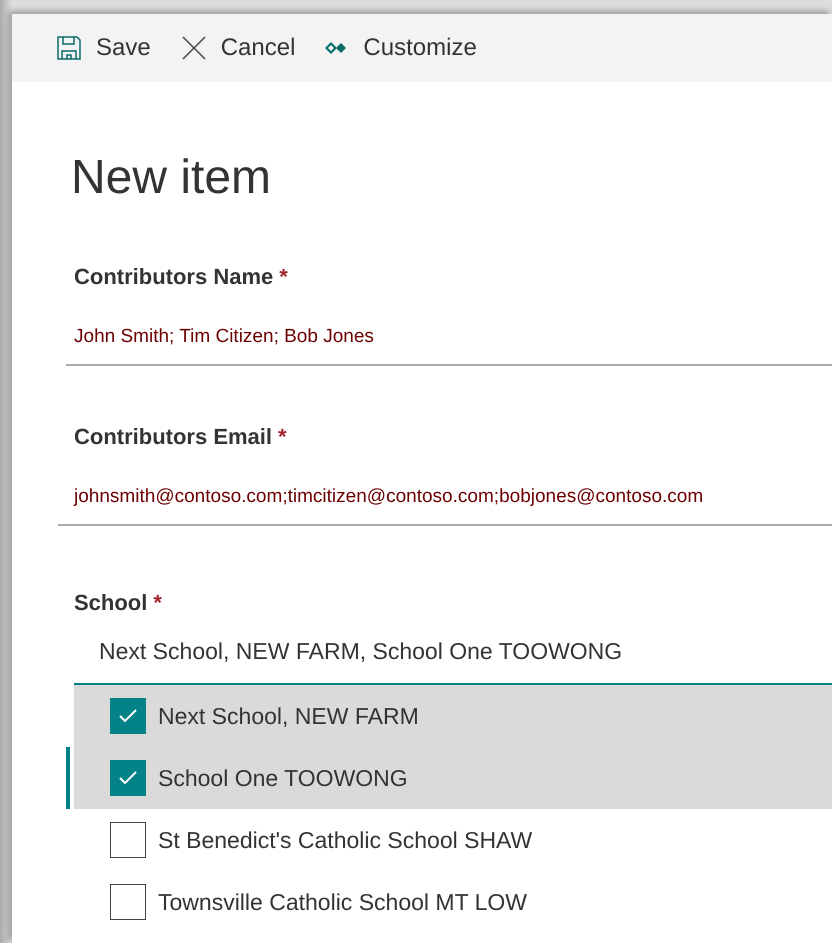 This screenshot has width=832, height=943. Describe the element at coordinates (342, 902) in the screenshot. I see `option-label: Townsville Catholic School MT LOW` at that location.